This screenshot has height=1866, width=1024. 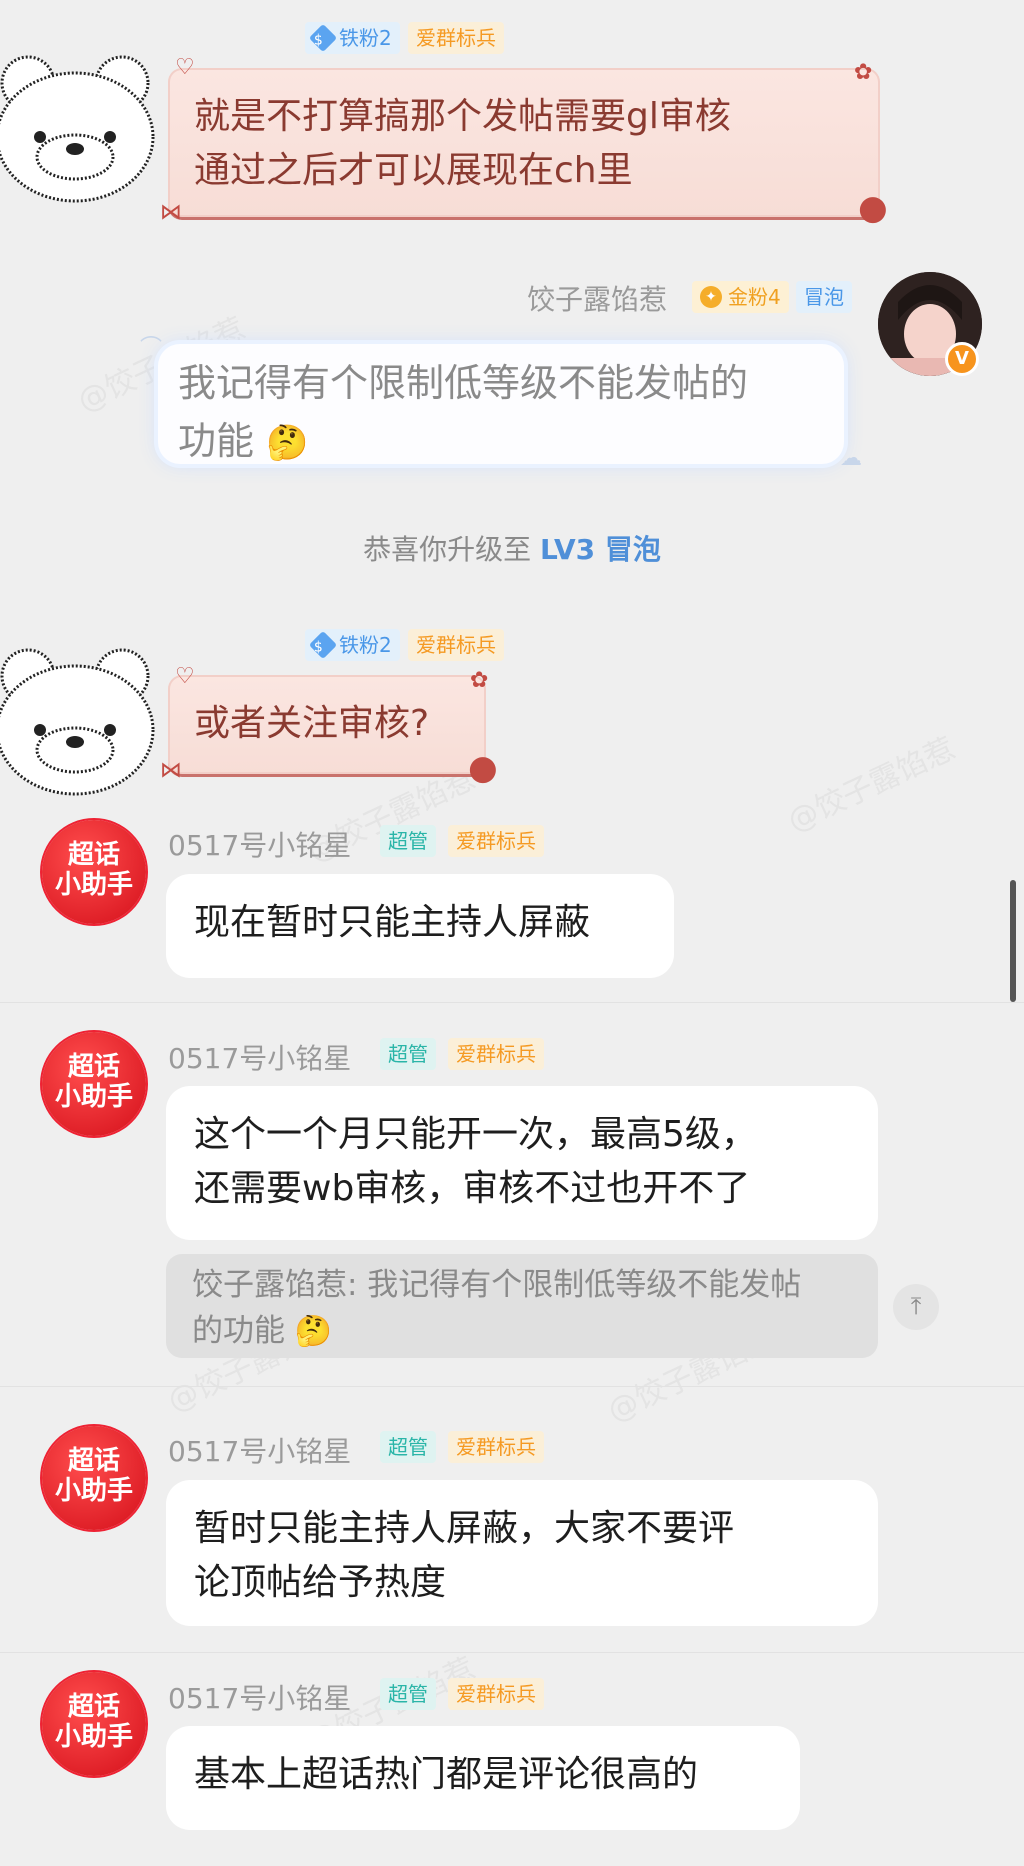 What do you see at coordinates (151, 348) in the screenshot?
I see `ribbon-decoration-icon: ⌒` at bounding box center [151, 348].